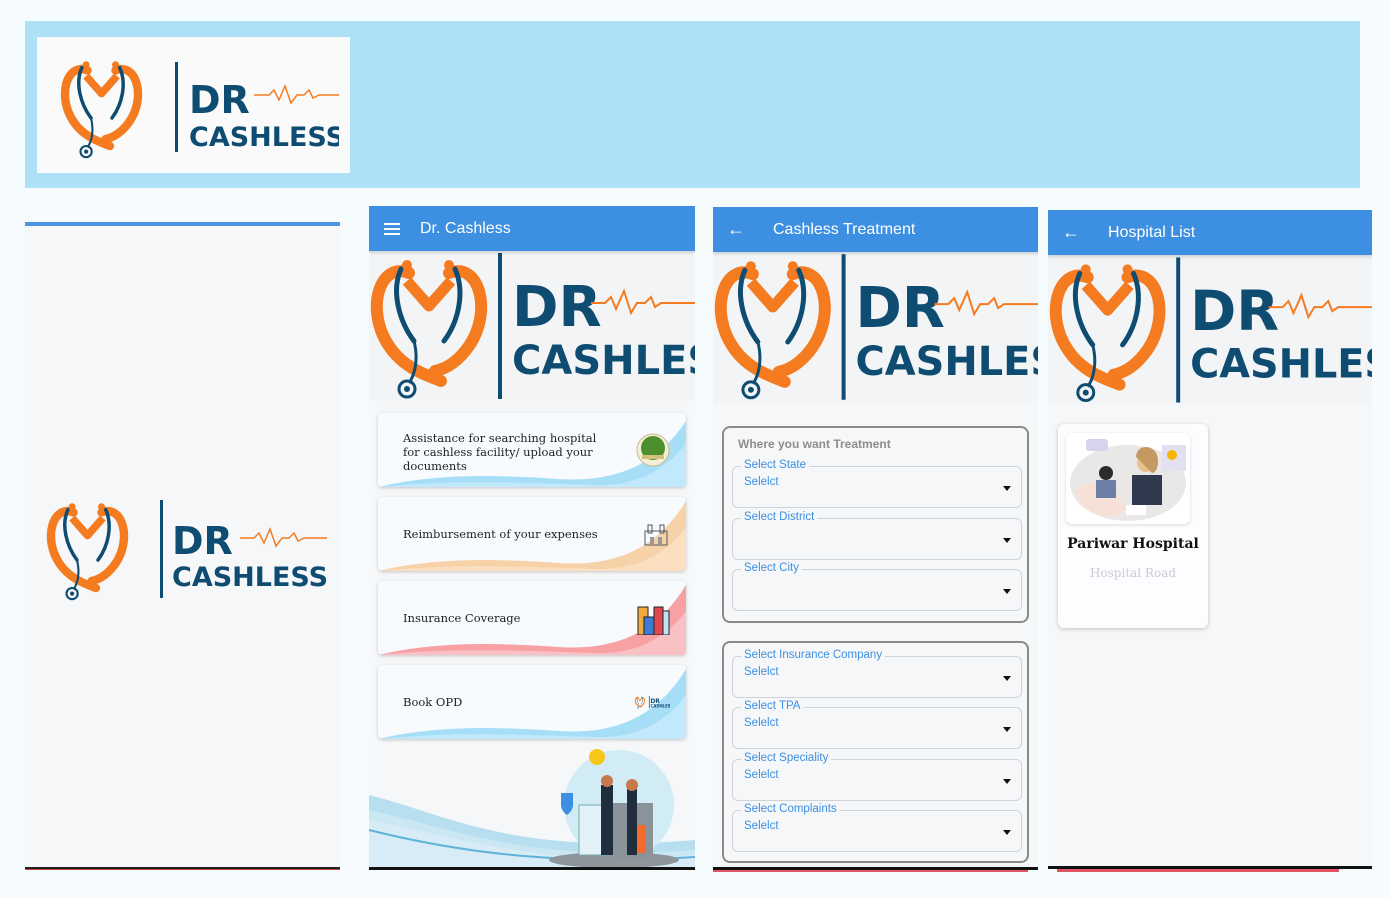 The width and height of the screenshot is (1390, 898). I want to click on complaints-select: Select Complaints Selelct, so click(877, 827).